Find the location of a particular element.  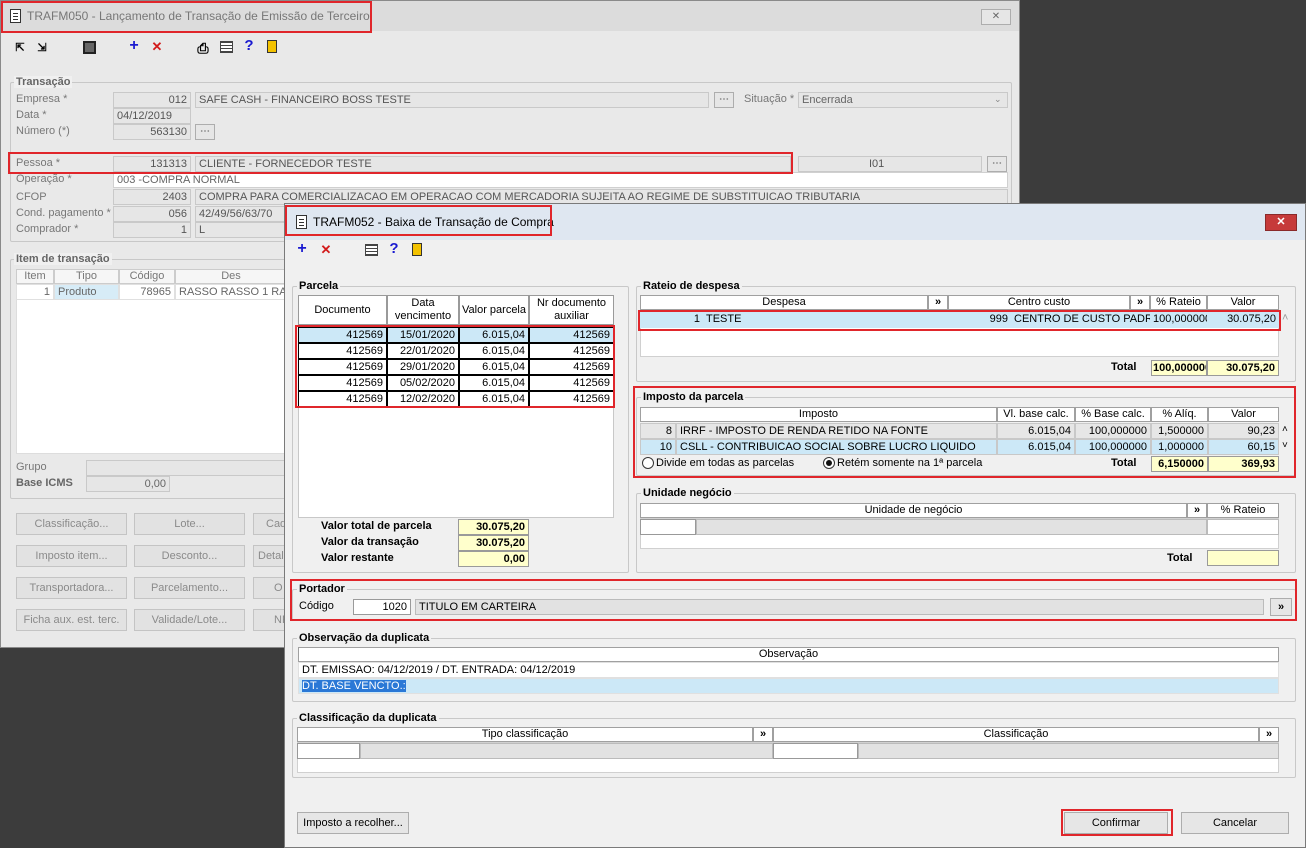

confirmar-button: Confirmar is located at coordinates (1116, 823).